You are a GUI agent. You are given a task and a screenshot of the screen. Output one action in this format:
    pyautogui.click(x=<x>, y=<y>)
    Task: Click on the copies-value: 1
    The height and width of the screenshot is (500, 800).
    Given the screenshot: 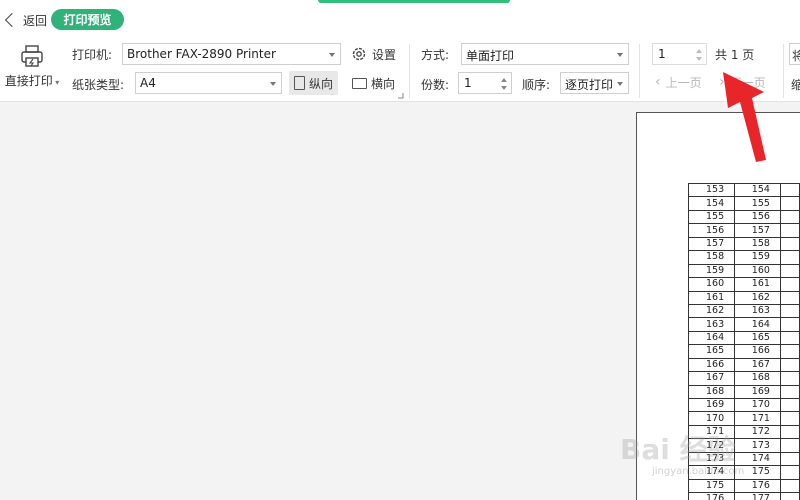 What is the action you would take?
    pyautogui.click(x=468, y=83)
    